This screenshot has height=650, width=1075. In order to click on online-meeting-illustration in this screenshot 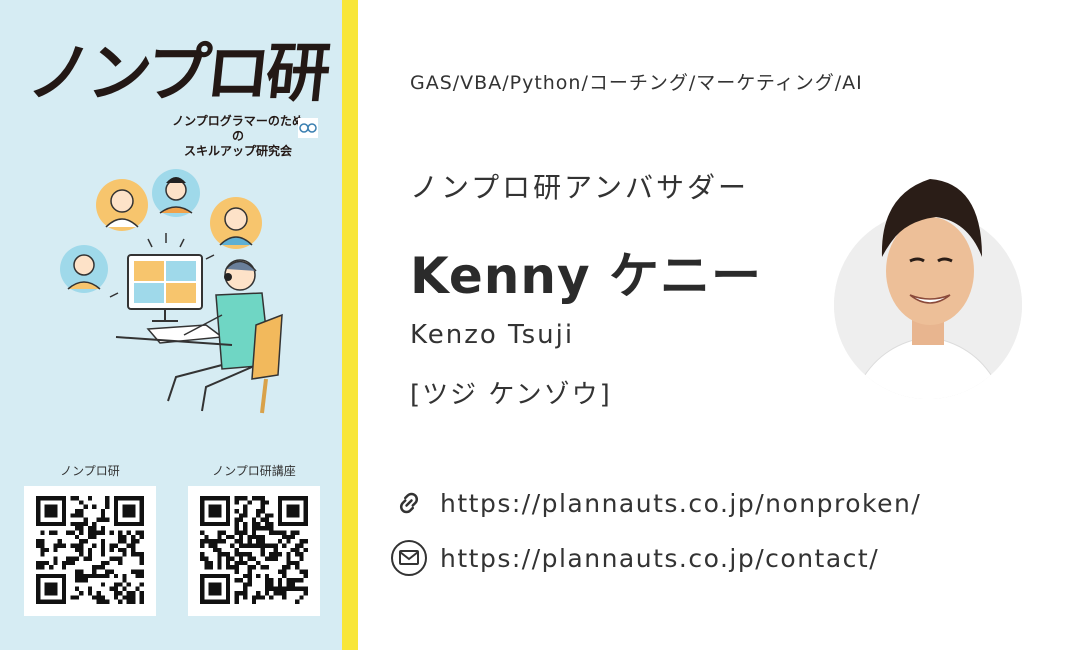, I will do `click(171, 291)`.